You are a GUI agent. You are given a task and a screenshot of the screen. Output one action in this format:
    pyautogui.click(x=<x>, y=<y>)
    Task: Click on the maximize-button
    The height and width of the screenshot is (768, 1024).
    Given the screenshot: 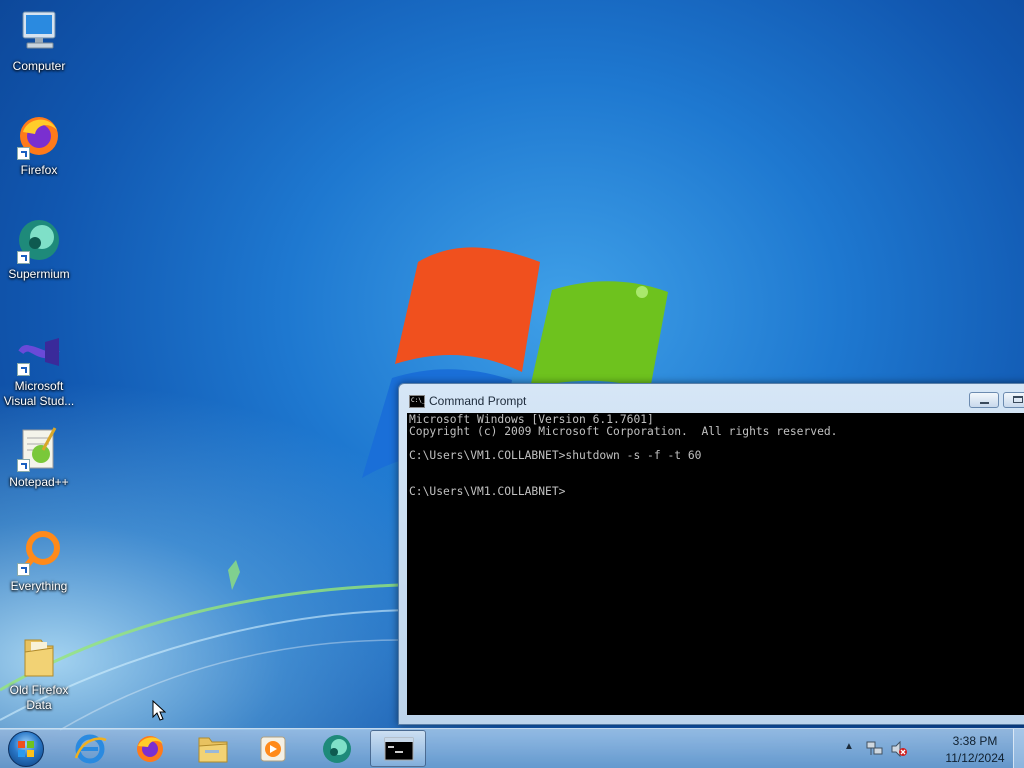 What is the action you would take?
    pyautogui.click(x=1013, y=400)
    